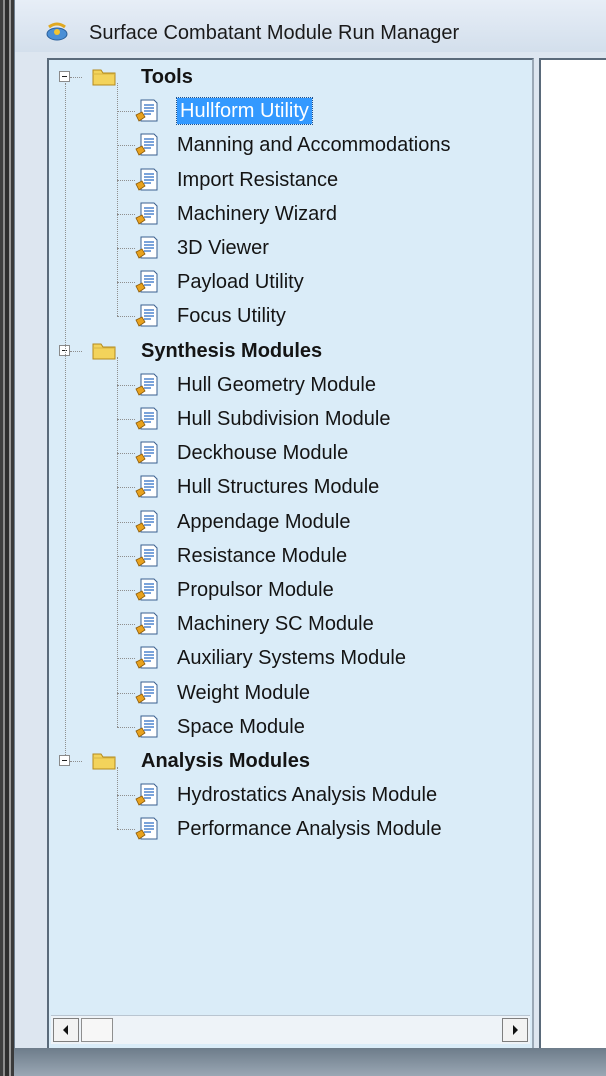 This screenshot has height=1076, width=606. Describe the element at coordinates (515, 1030) in the screenshot. I see `scroll-right-button` at that location.